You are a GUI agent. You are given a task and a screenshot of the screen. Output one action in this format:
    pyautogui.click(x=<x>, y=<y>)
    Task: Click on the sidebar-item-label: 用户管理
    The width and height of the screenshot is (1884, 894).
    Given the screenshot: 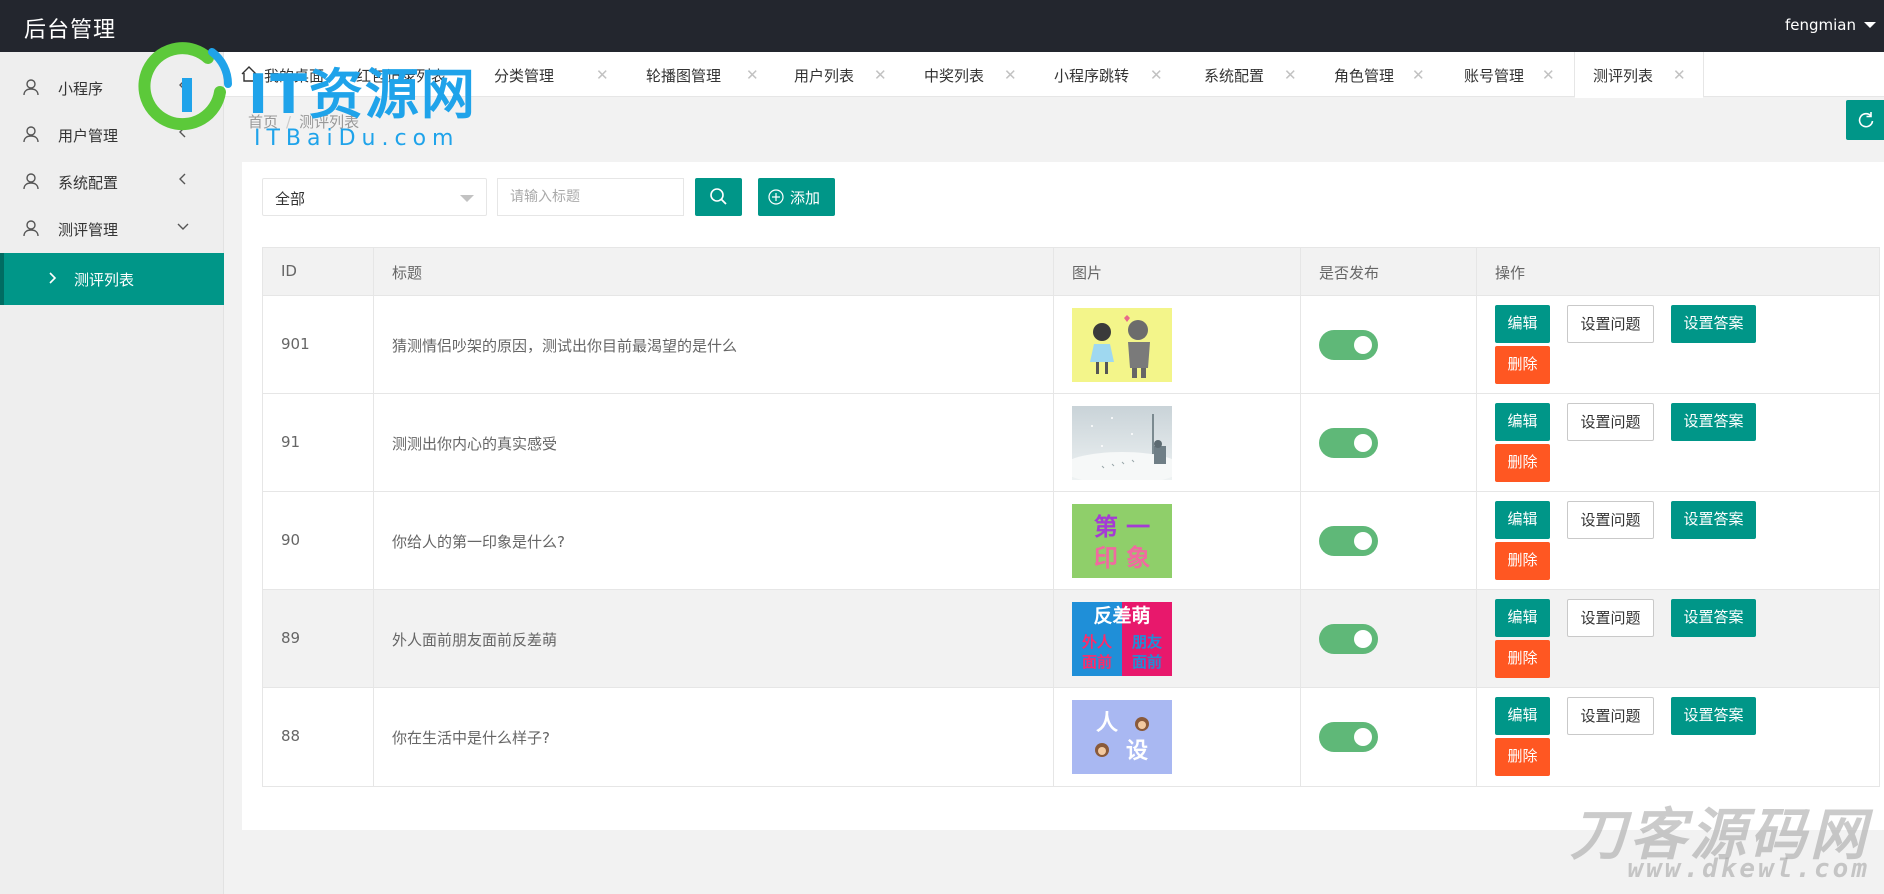 What is the action you would take?
    pyautogui.click(x=88, y=136)
    